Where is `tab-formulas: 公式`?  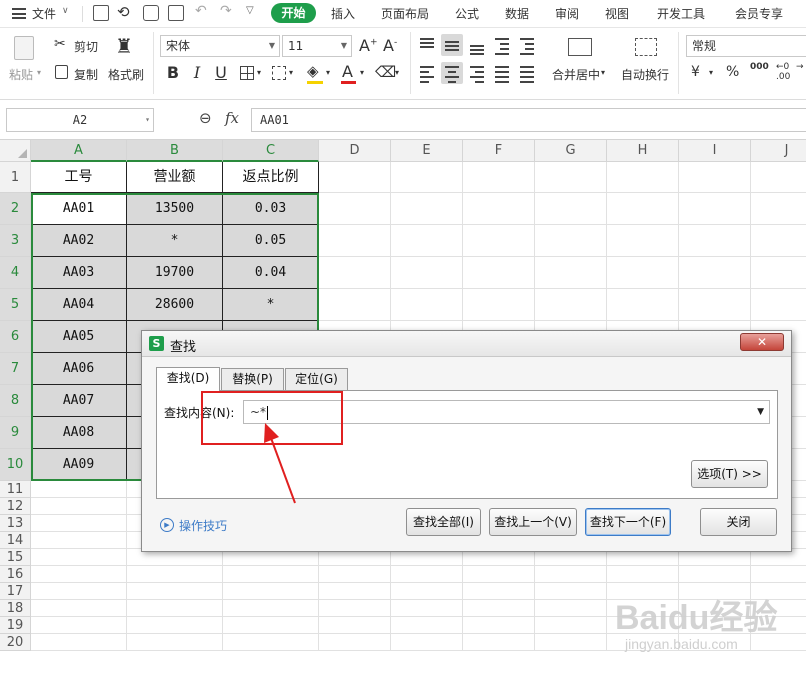 tab-formulas: 公式 is located at coordinates (467, 13).